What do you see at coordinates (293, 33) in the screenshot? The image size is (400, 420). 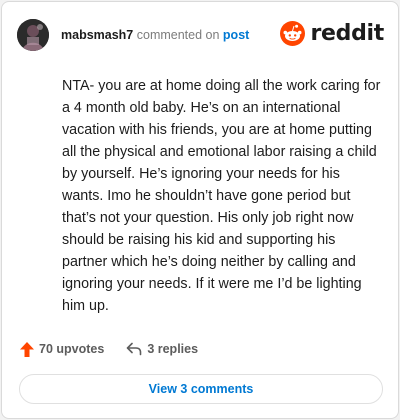 I see `reddit-logo-icon` at bounding box center [293, 33].